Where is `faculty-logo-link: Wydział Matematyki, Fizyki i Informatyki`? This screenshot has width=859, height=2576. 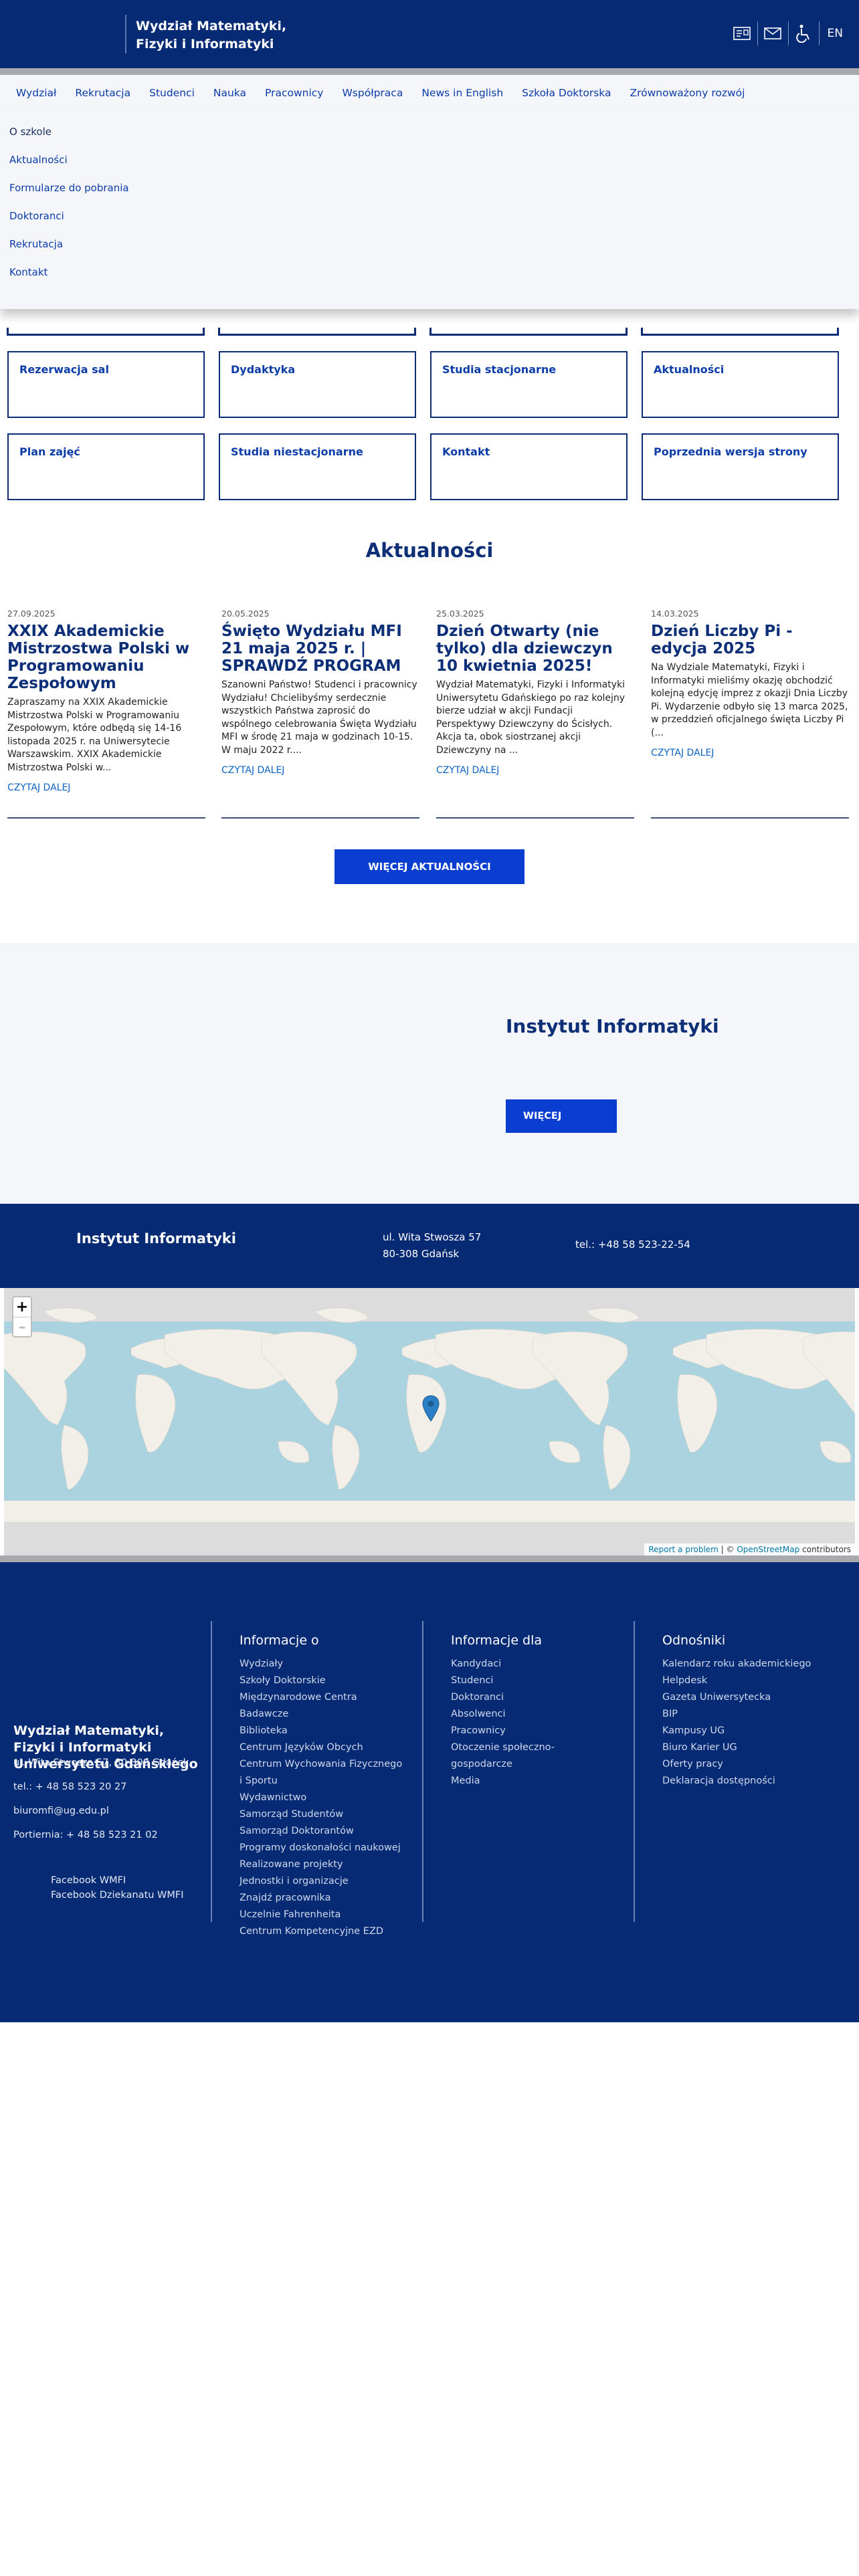 faculty-logo-link: Wydział Matematyki, Fizyki i Informatyki is located at coordinates (237, 35).